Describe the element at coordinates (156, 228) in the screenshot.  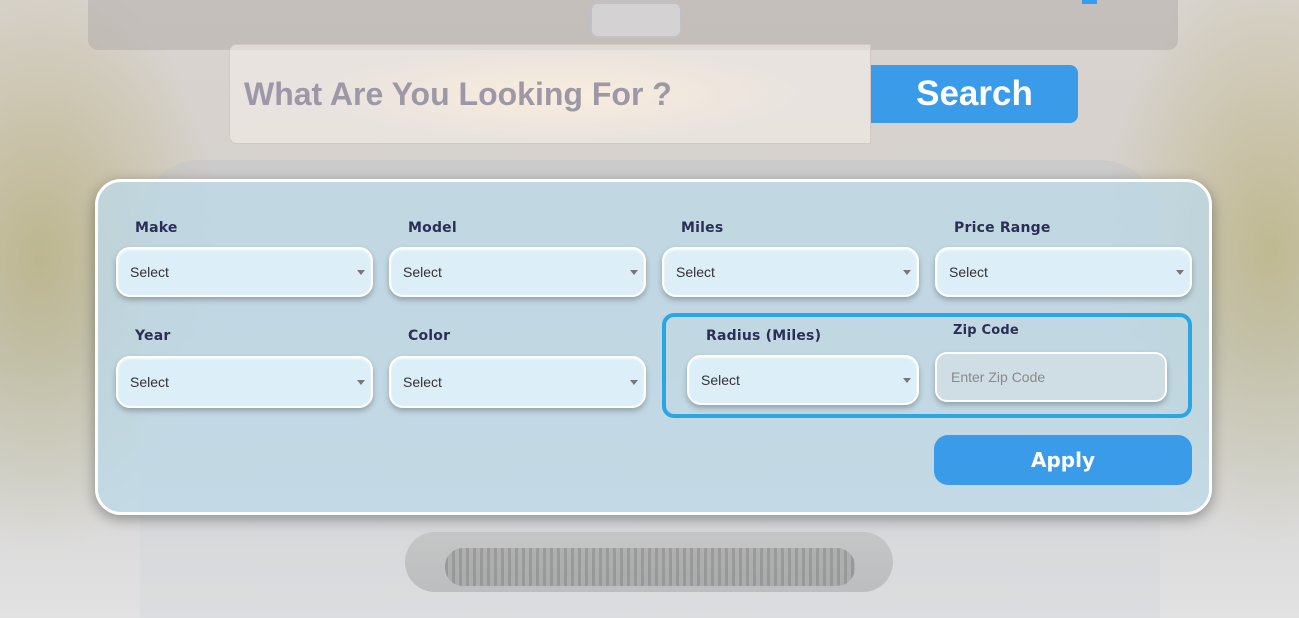
I see `make-label: Make` at that location.